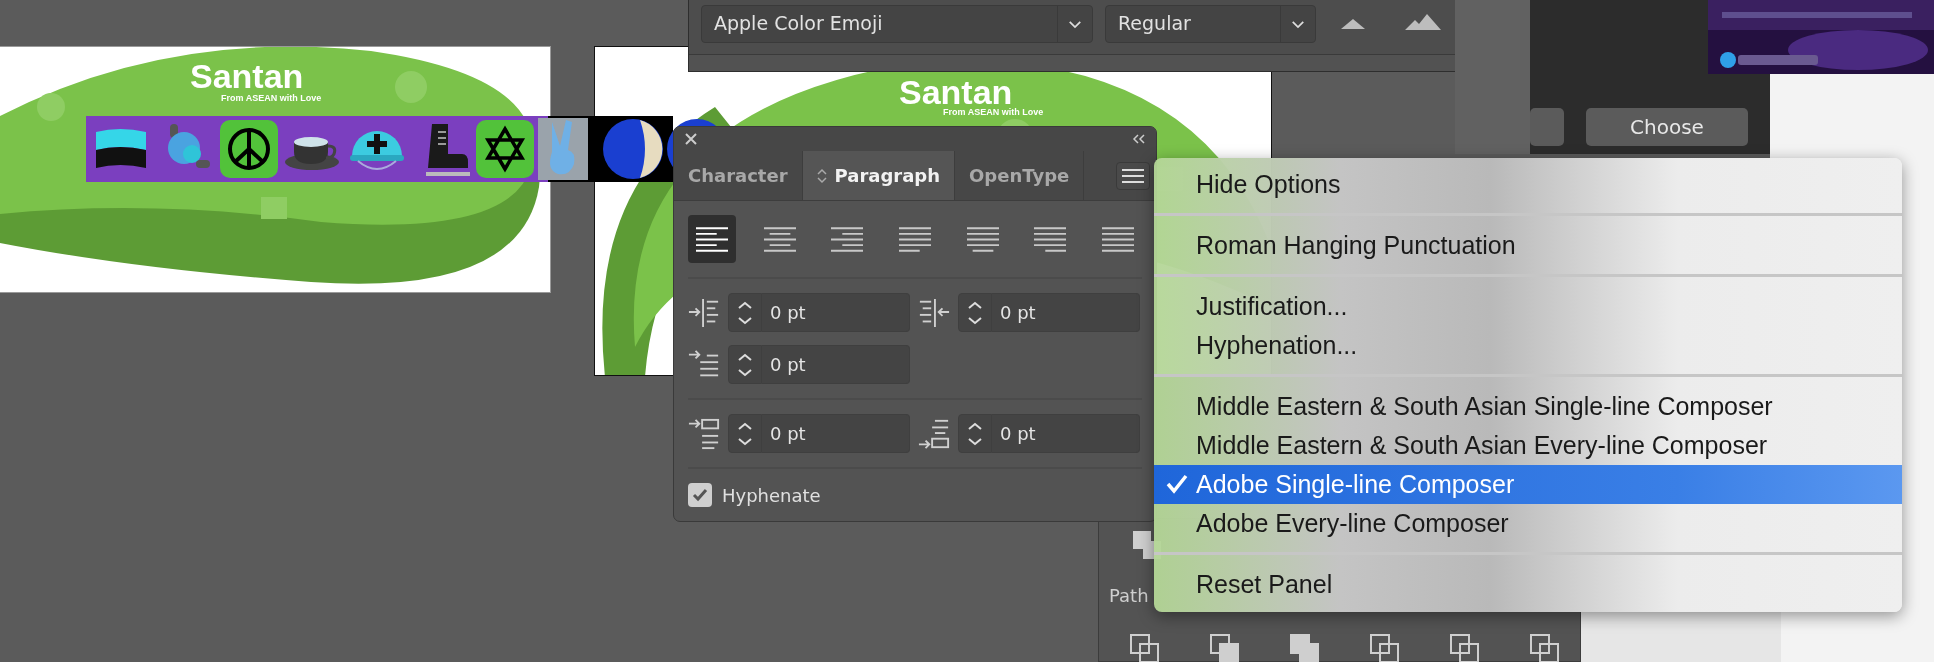 The width and height of the screenshot is (1934, 662). I want to click on peace-symbol-icon, so click(249, 149).